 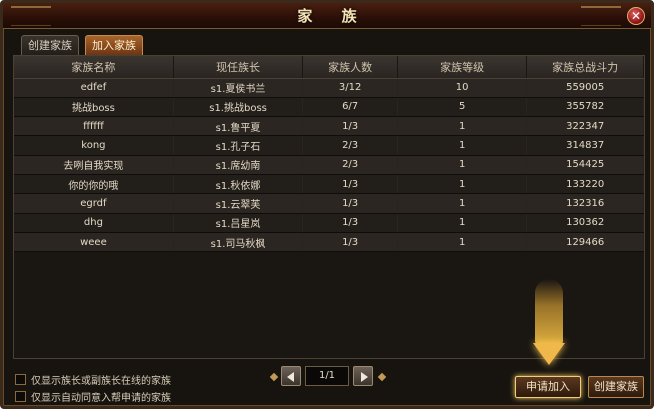 What do you see at coordinates (101, 381) in the screenshot?
I see `filter-label: 仅显示族长或副族长在线的家族` at bounding box center [101, 381].